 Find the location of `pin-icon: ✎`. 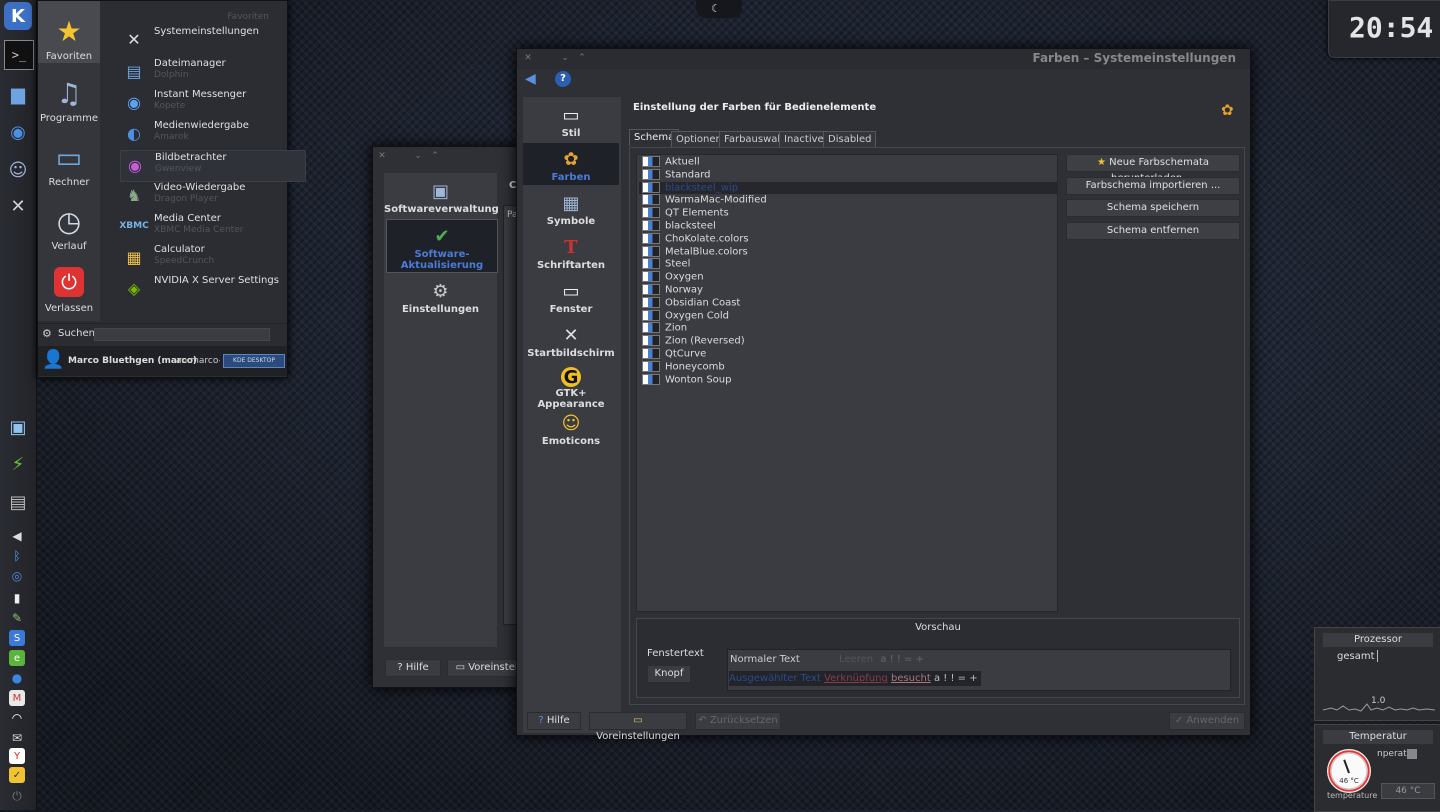

pin-icon: ✎ is located at coordinates (17, 618).